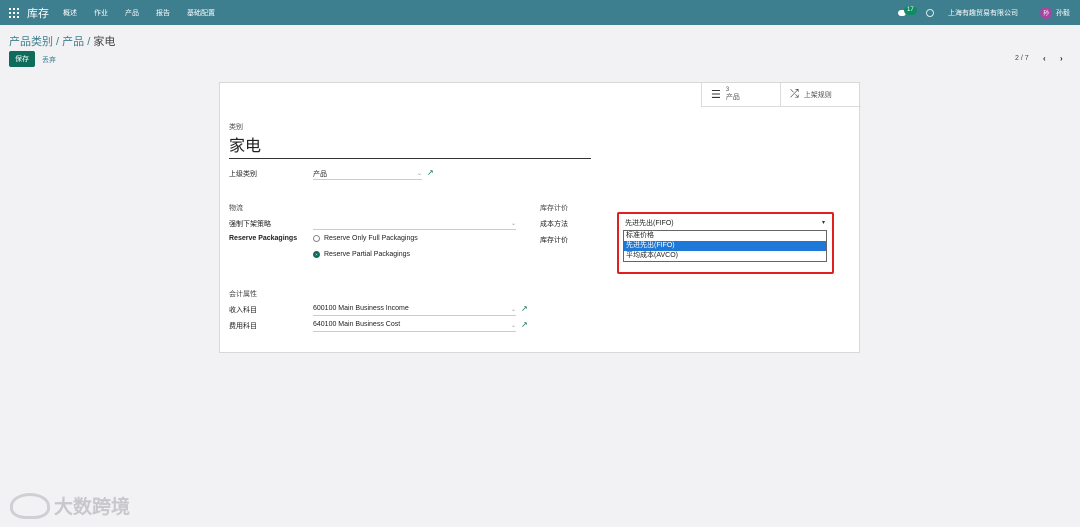 This screenshot has height=527, width=1080. I want to click on chat-icon: 17, so click(908, 12).